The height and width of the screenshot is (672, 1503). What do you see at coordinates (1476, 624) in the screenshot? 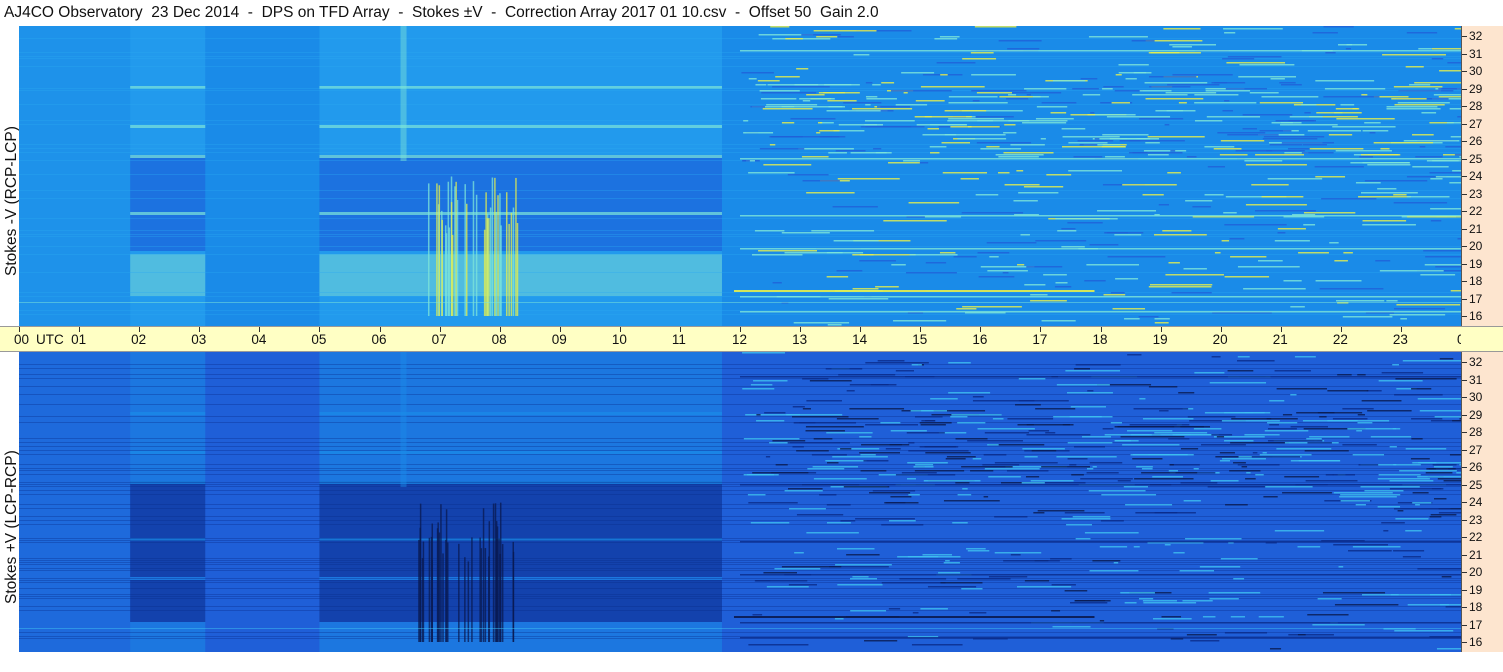
I see `frequency-tick-label: 17` at bounding box center [1476, 624].